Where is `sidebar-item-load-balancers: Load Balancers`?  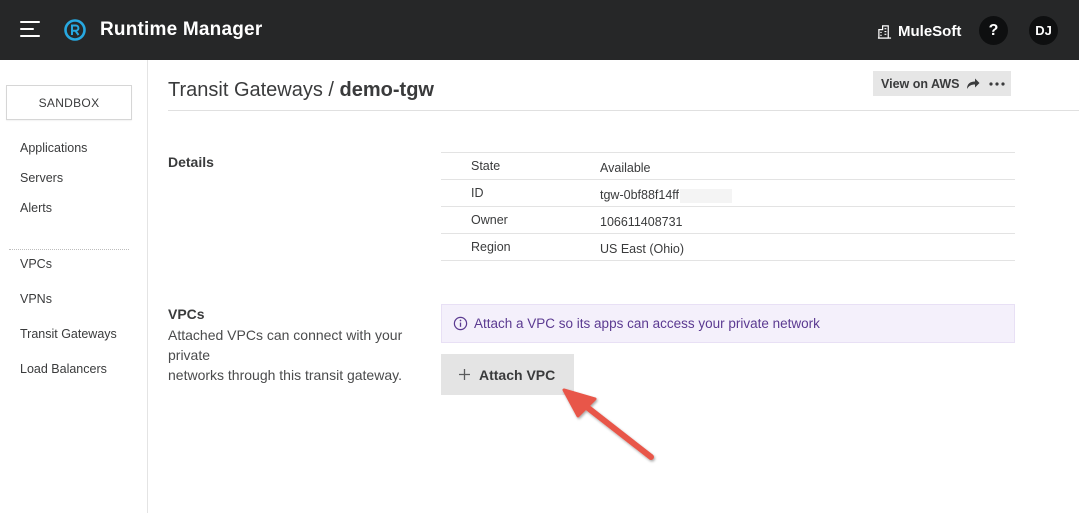 sidebar-item-load-balancers: Load Balancers is located at coordinates (63, 369).